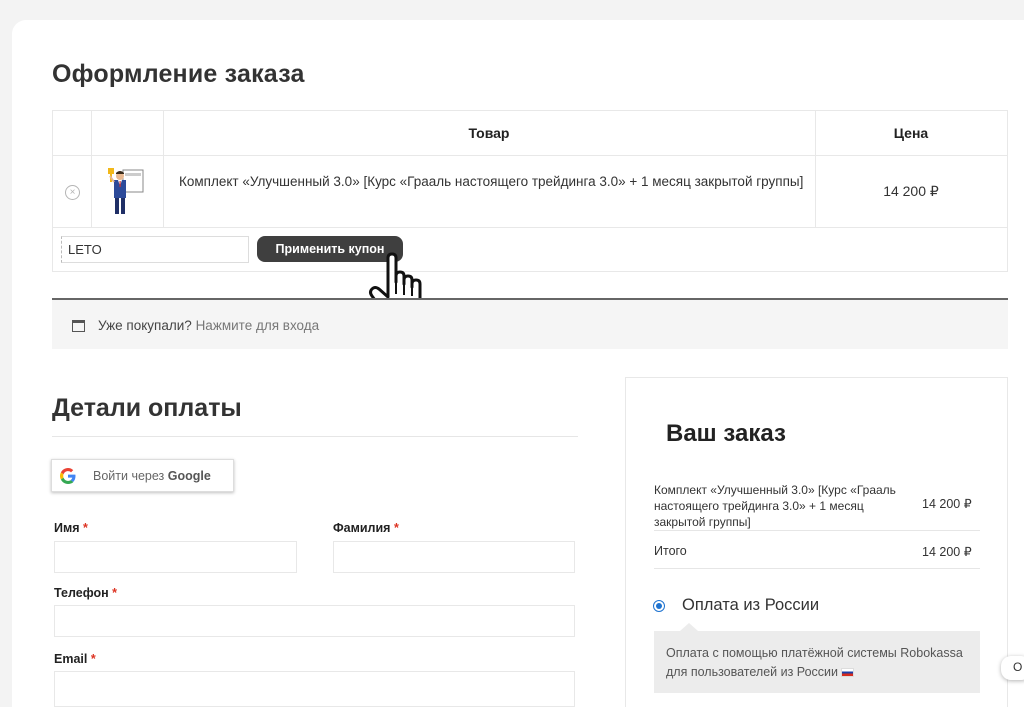 The width and height of the screenshot is (1024, 707). What do you see at coordinates (126, 192) in the screenshot?
I see `product-thumbnail-icon` at bounding box center [126, 192].